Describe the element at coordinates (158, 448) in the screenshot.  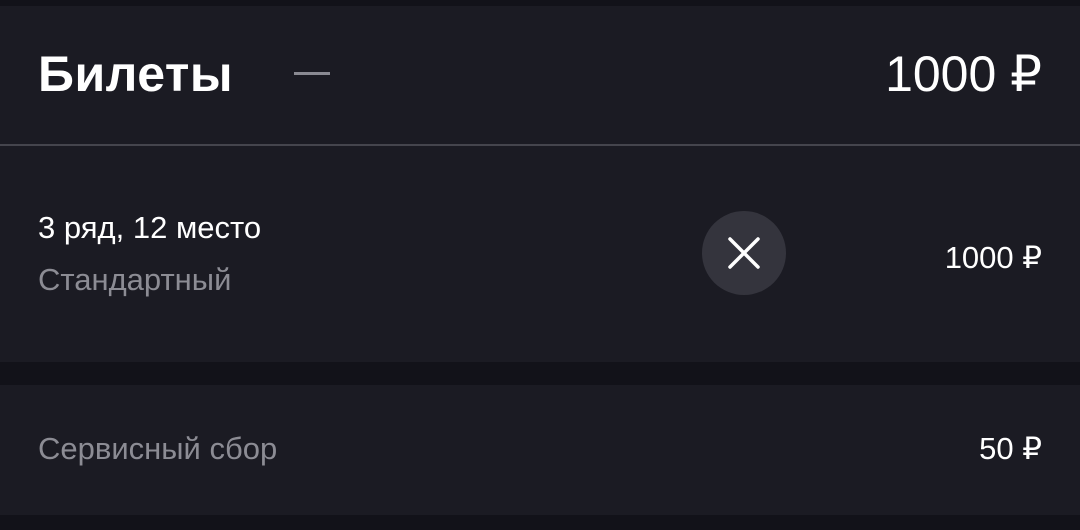
I see `service-fee-label: Сервисный сбор` at that location.